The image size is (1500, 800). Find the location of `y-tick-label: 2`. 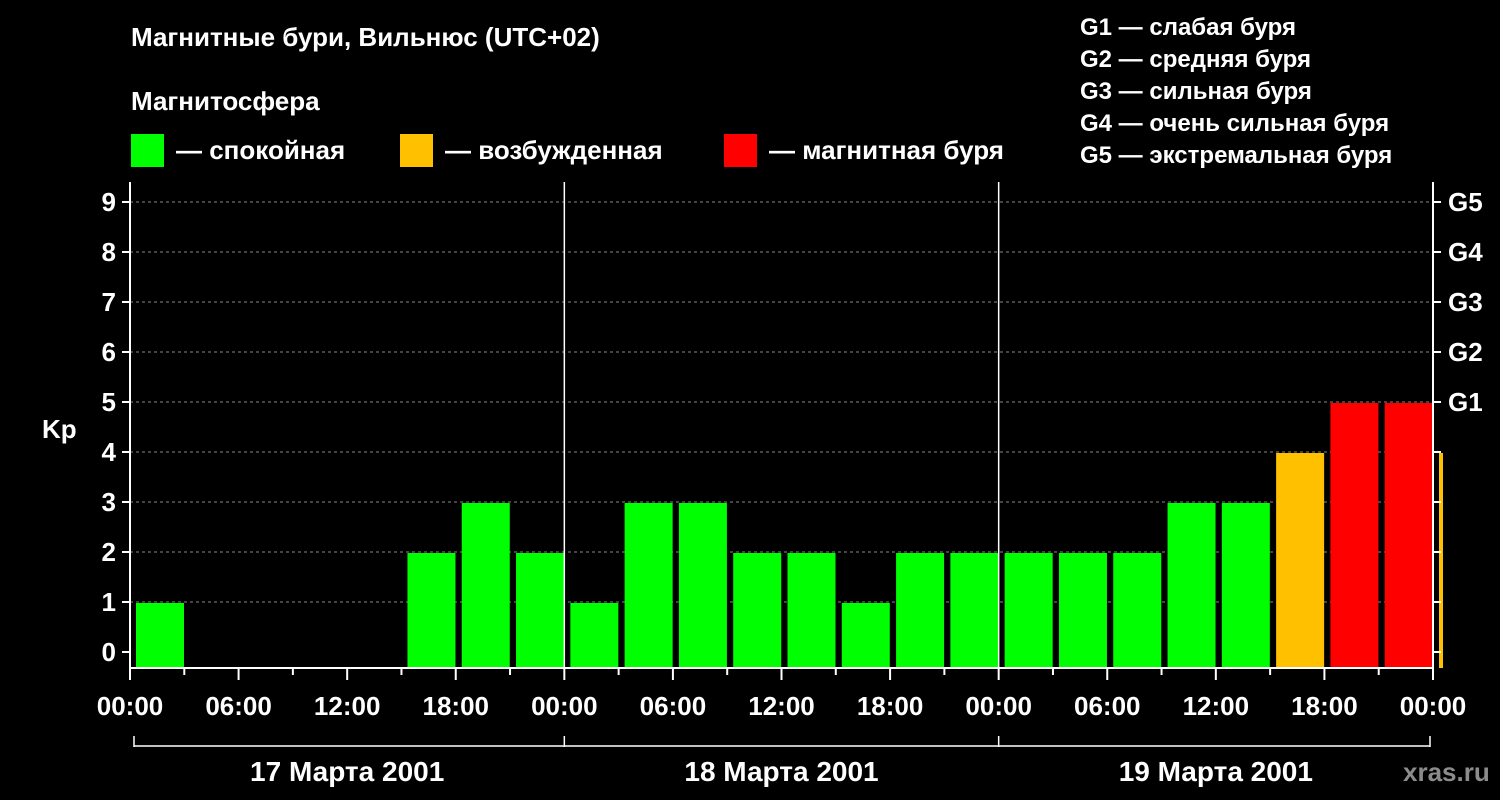

y-tick-label: 2 is located at coordinates (109, 552).